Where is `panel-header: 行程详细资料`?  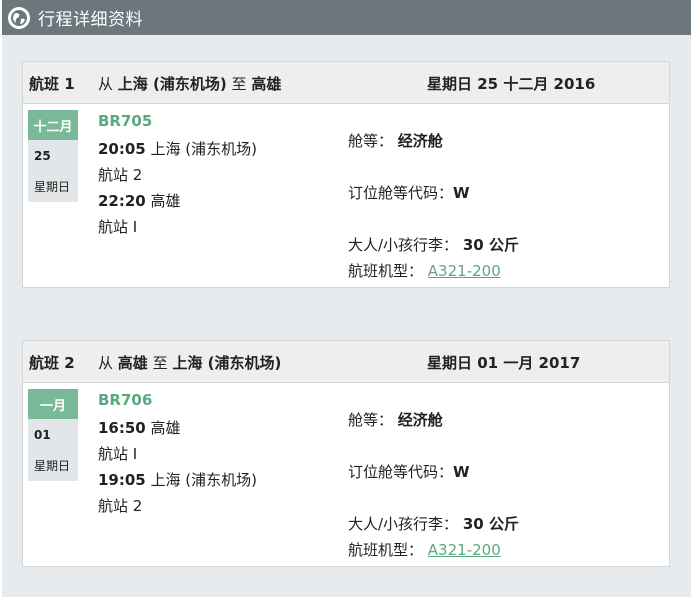
panel-header: 行程详细资料 is located at coordinates (346, 17).